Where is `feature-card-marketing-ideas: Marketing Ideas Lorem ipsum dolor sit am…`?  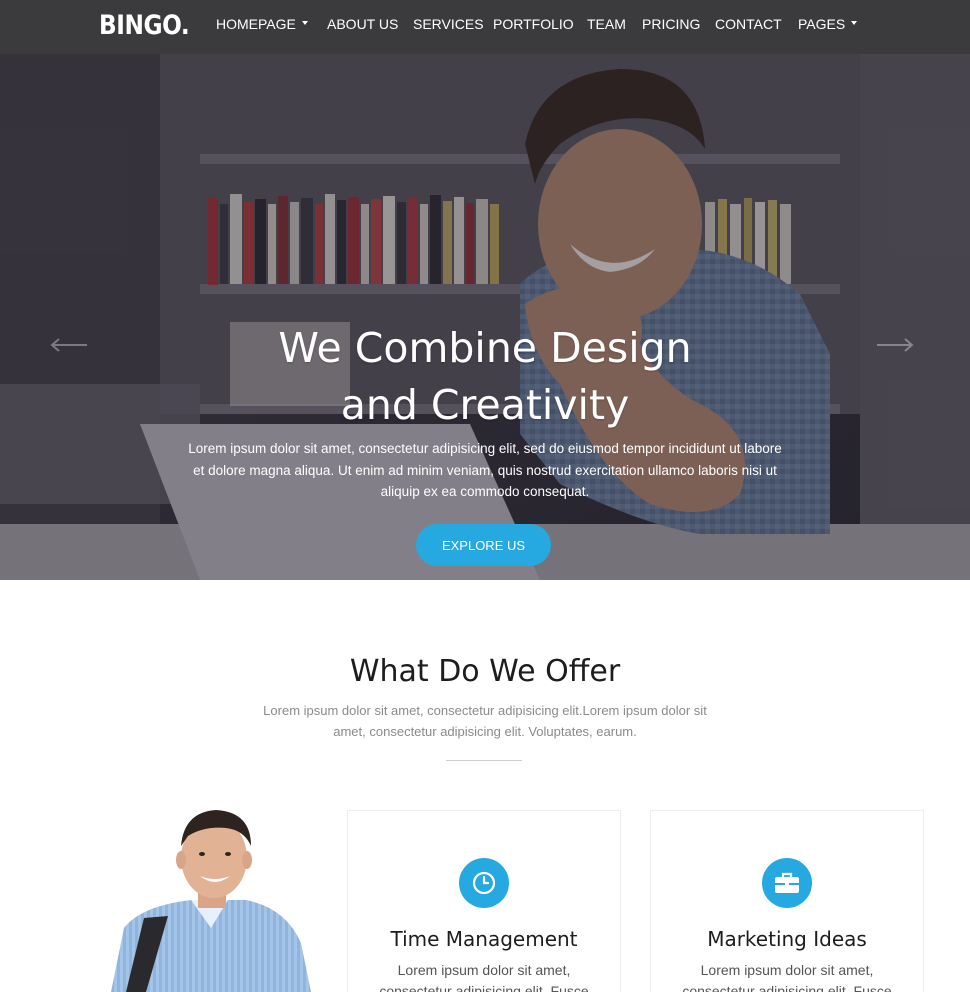
feature-card-marketing-ideas: Marketing Ideas Lorem ipsum dolor sit am… is located at coordinates (787, 901).